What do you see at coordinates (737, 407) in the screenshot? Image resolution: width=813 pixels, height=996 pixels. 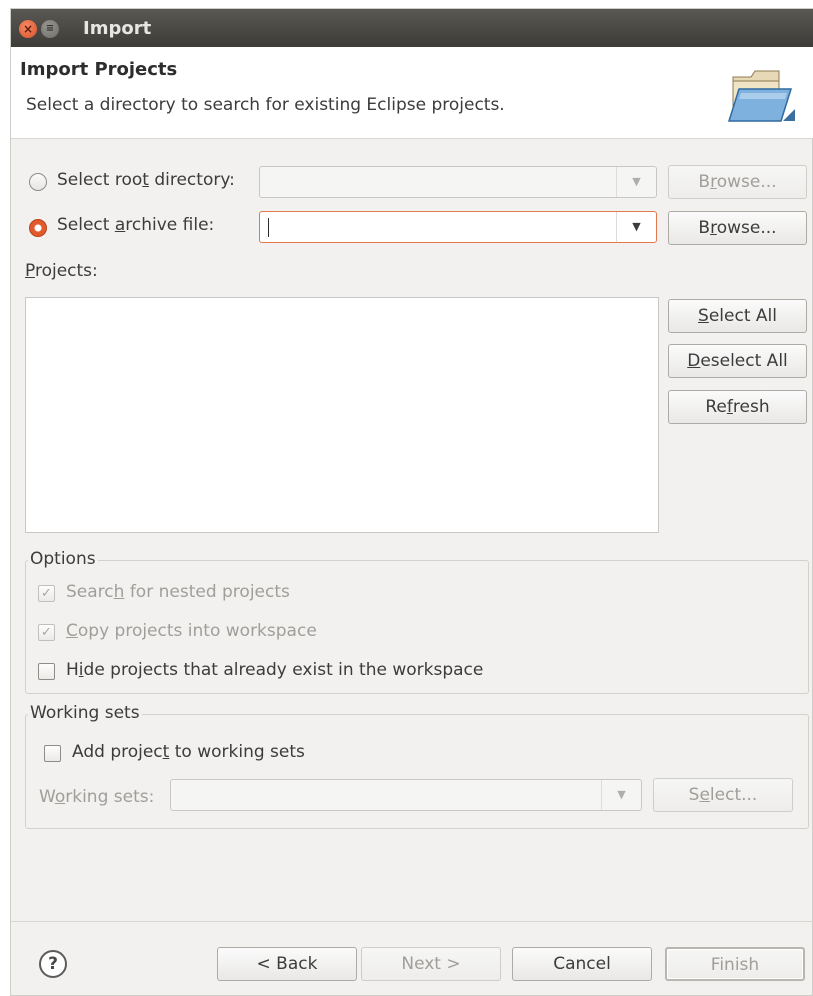 I see `refresh-button: Refresh` at bounding box center [737, 407].